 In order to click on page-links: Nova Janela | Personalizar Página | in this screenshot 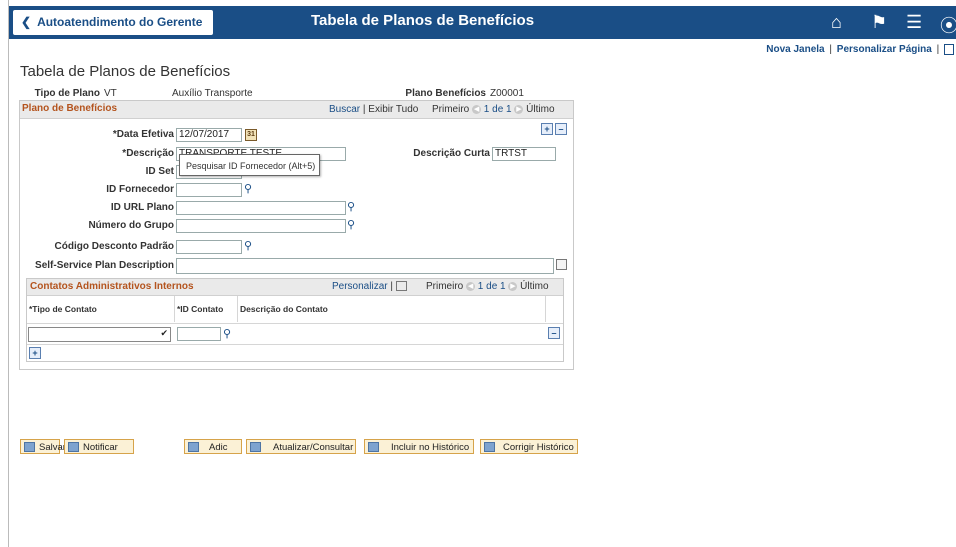, I will do `click(860, 49)`.